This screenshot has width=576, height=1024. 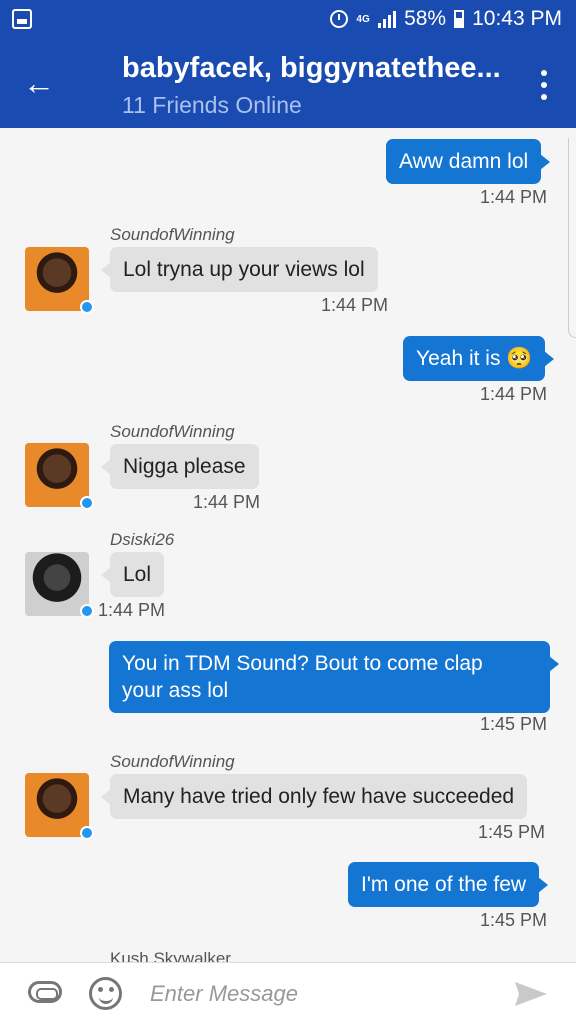 I want to click on online-count: 11 Friends Online, so click(x=212, y=105).